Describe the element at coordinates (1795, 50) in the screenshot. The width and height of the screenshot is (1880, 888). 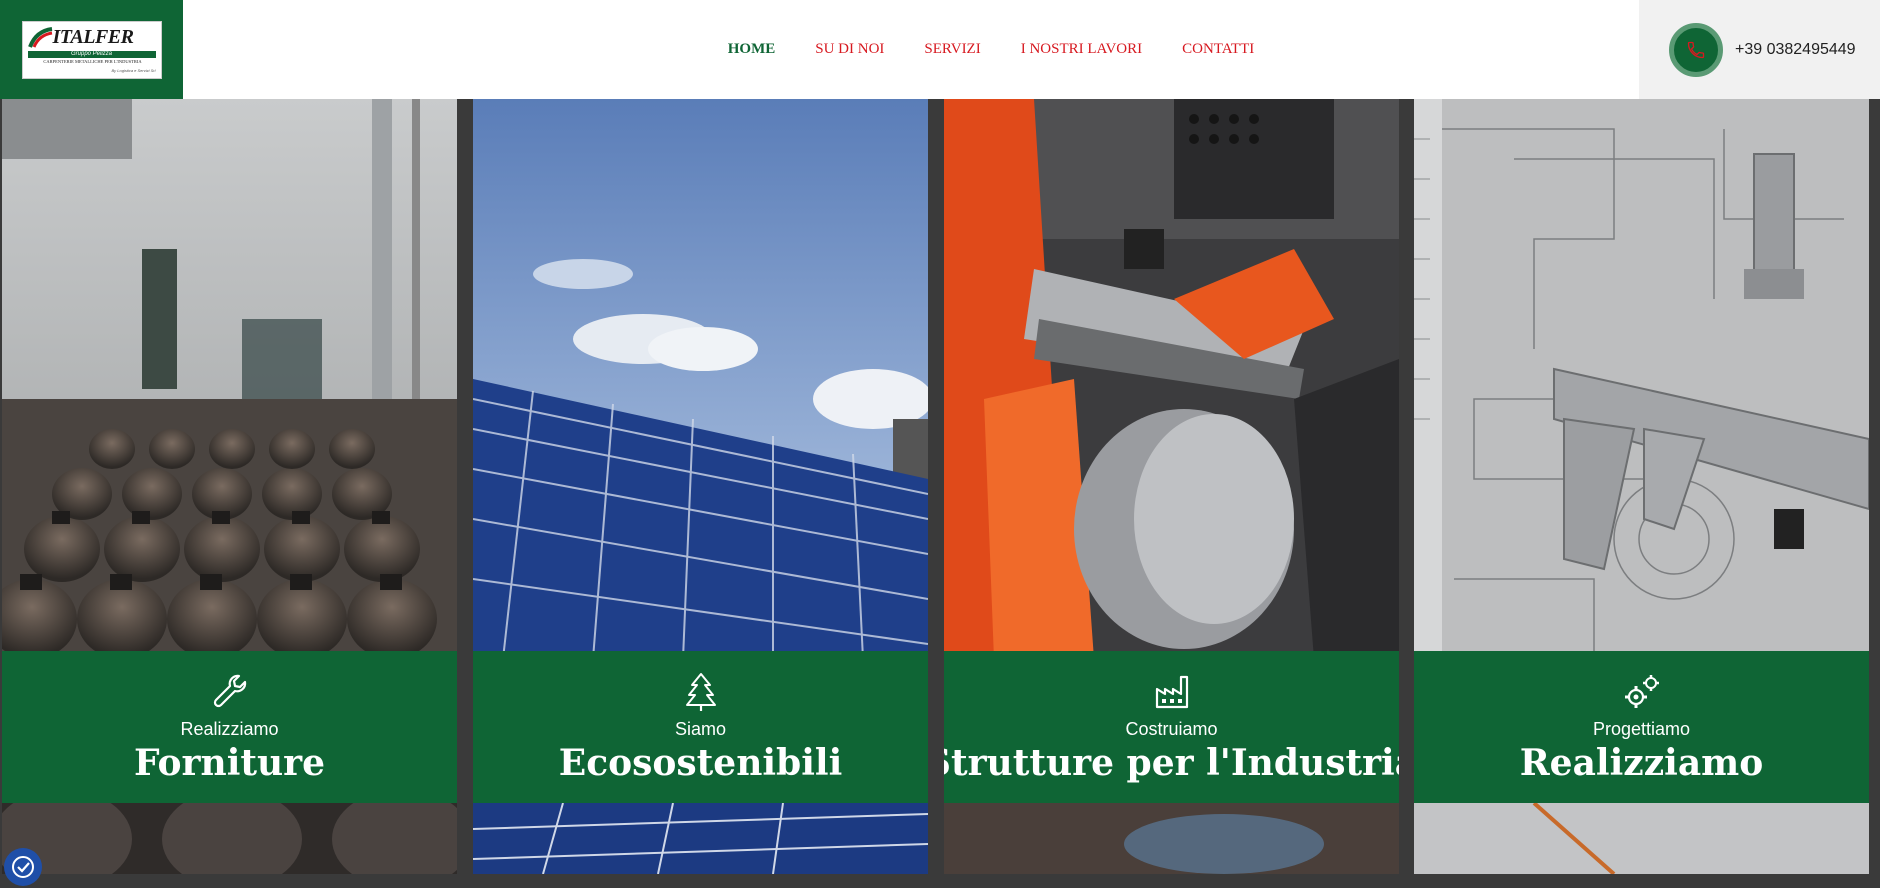
I see `phone-number: +39 0382495449` at that location.